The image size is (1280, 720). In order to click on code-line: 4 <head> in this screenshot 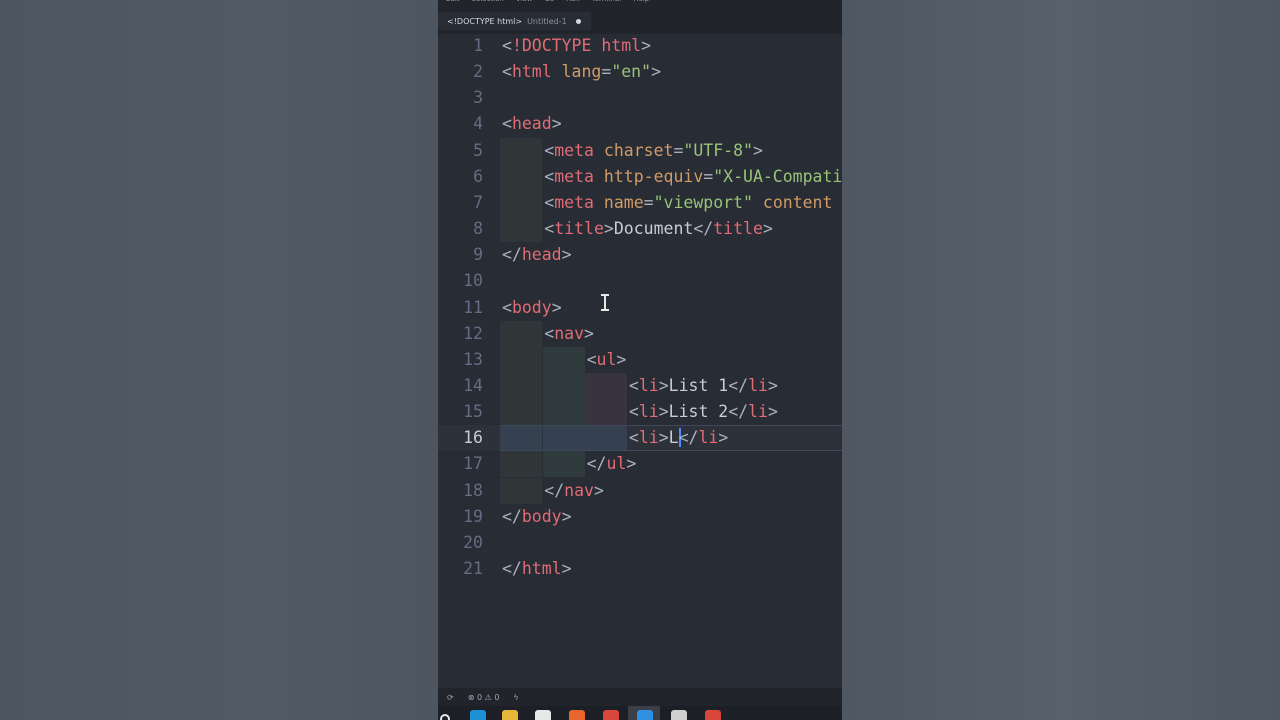, I will do `click(640, 124)`.